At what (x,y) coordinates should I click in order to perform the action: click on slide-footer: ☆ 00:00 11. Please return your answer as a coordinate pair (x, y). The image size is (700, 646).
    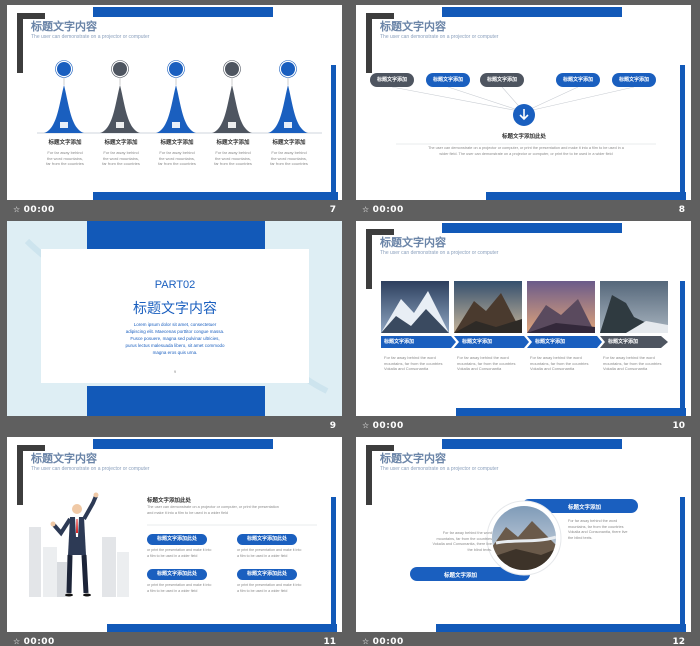
    Looking at the image, I should click on (174, 639).